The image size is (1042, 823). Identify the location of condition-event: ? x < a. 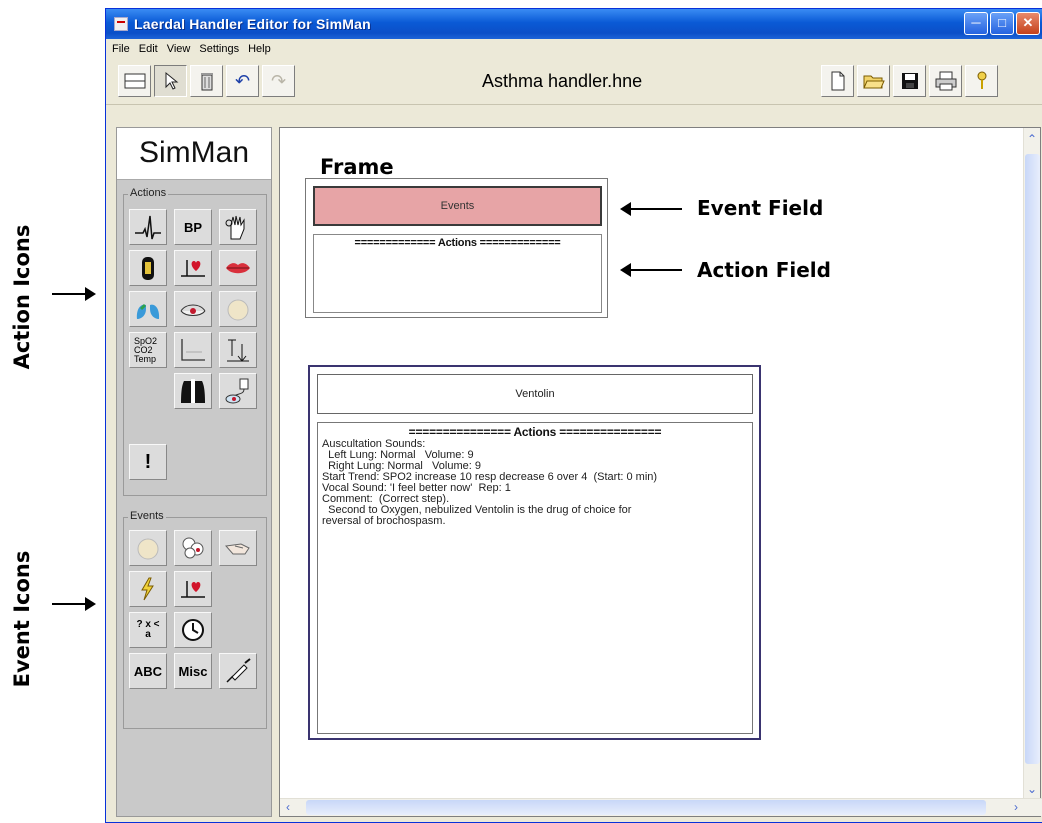
(148, 630).